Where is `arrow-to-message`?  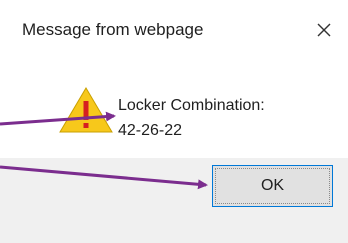 arrow-to-message is located at coordinates (58, 118).